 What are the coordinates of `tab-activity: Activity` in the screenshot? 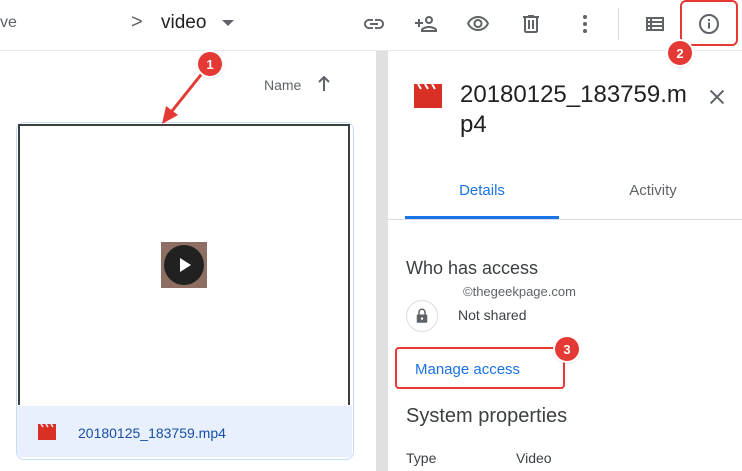 It's located at (653, 190).